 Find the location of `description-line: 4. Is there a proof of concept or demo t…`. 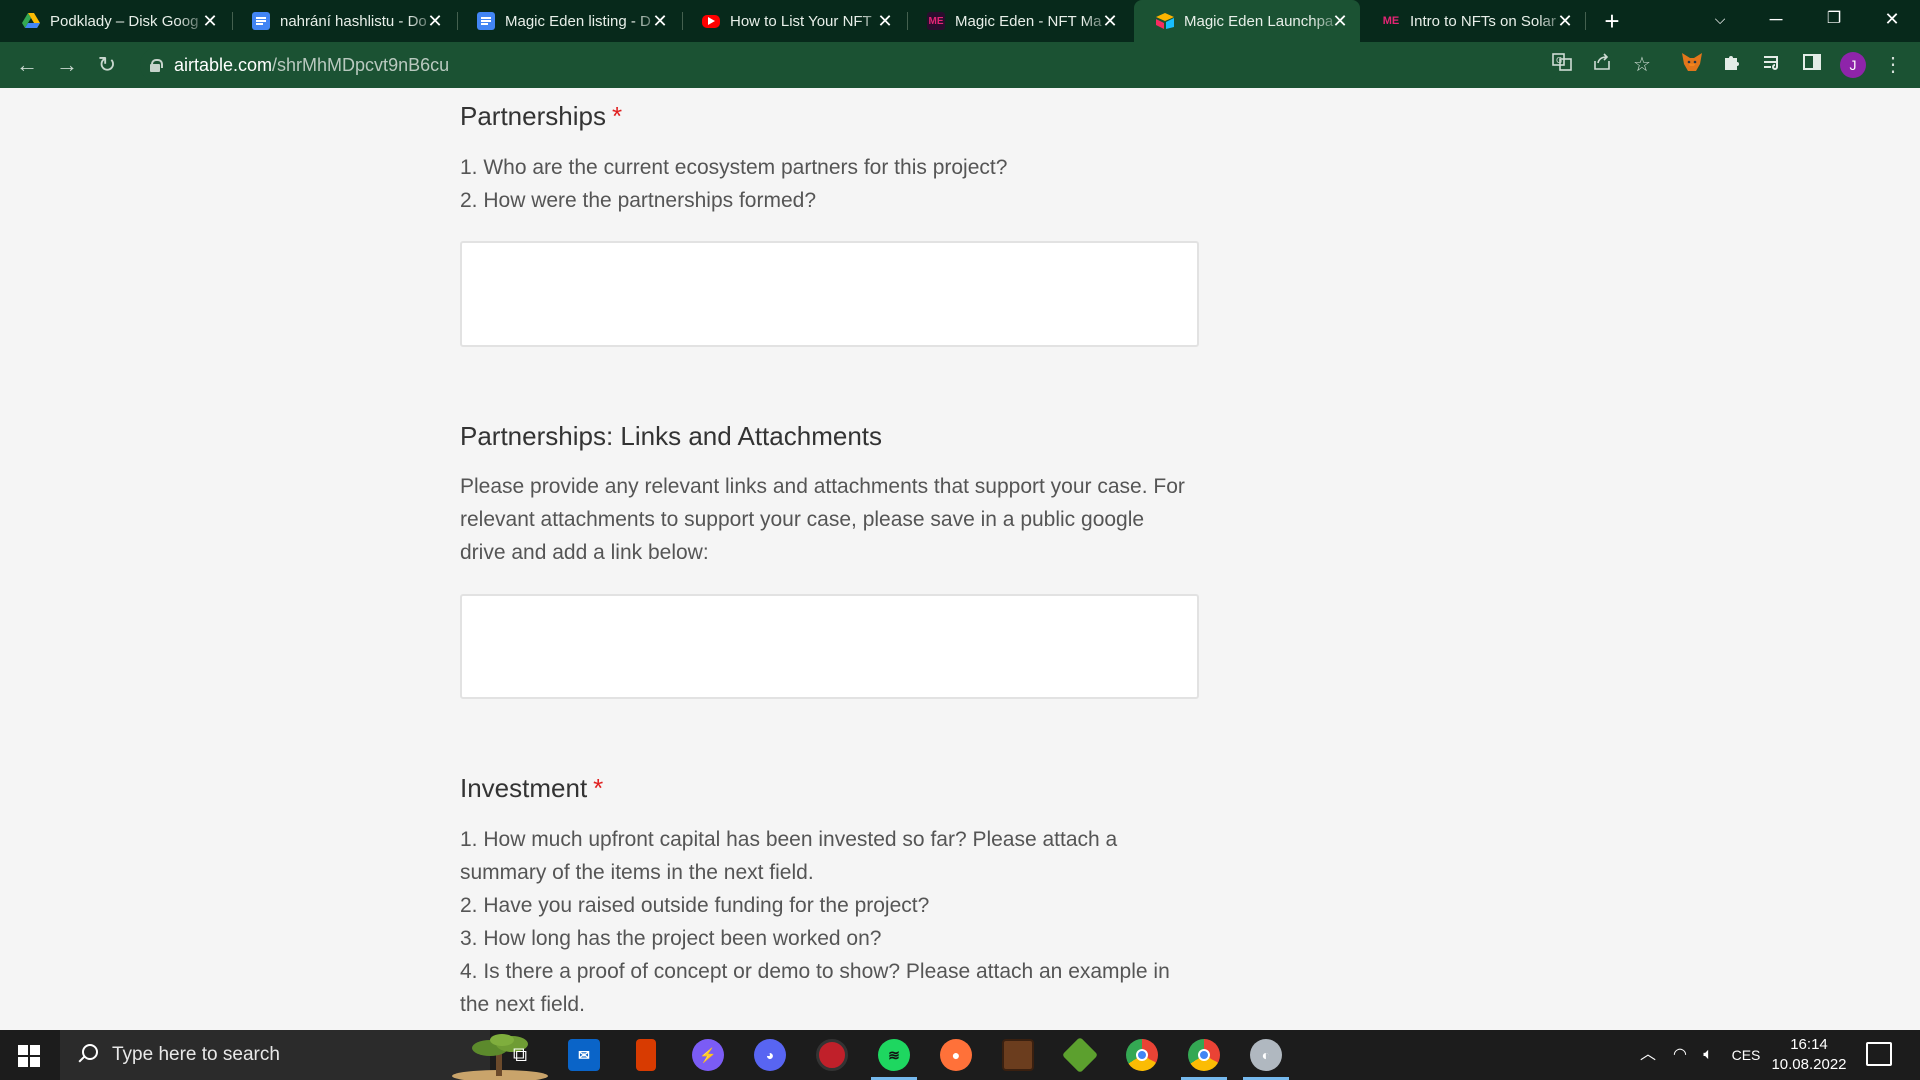

description-line: 4. Is there a proof of concept or demo t… is located at coordinates (815, 971).